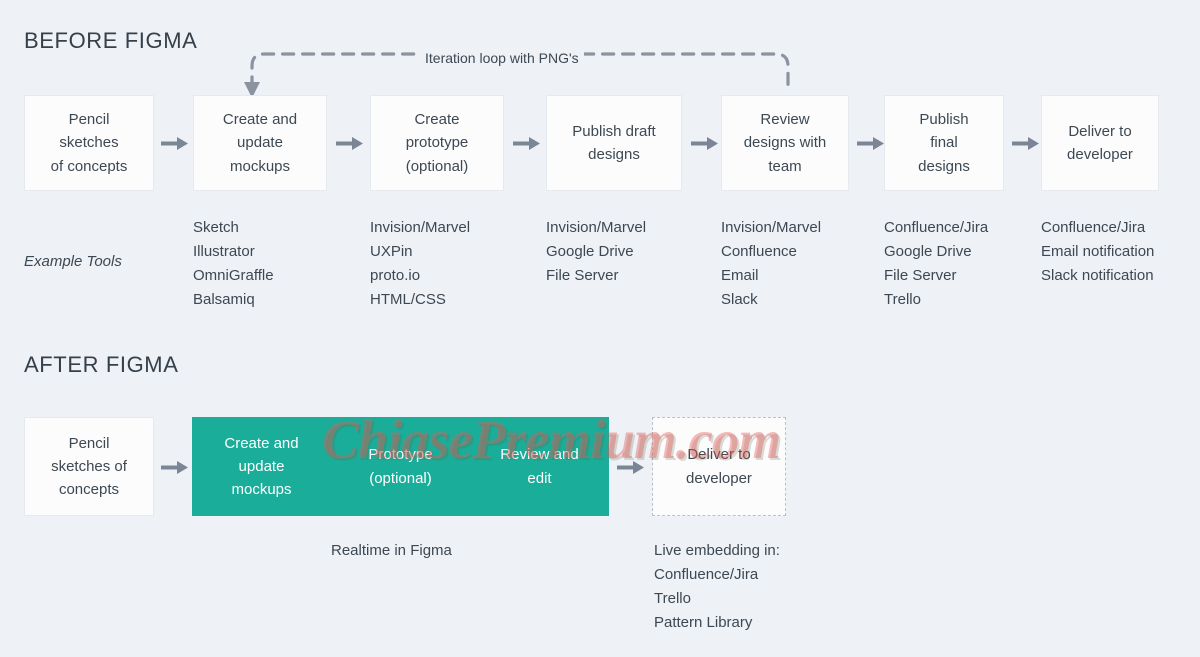  I want to click on figma-cell-3-line-2: edit, so click(539, 478).